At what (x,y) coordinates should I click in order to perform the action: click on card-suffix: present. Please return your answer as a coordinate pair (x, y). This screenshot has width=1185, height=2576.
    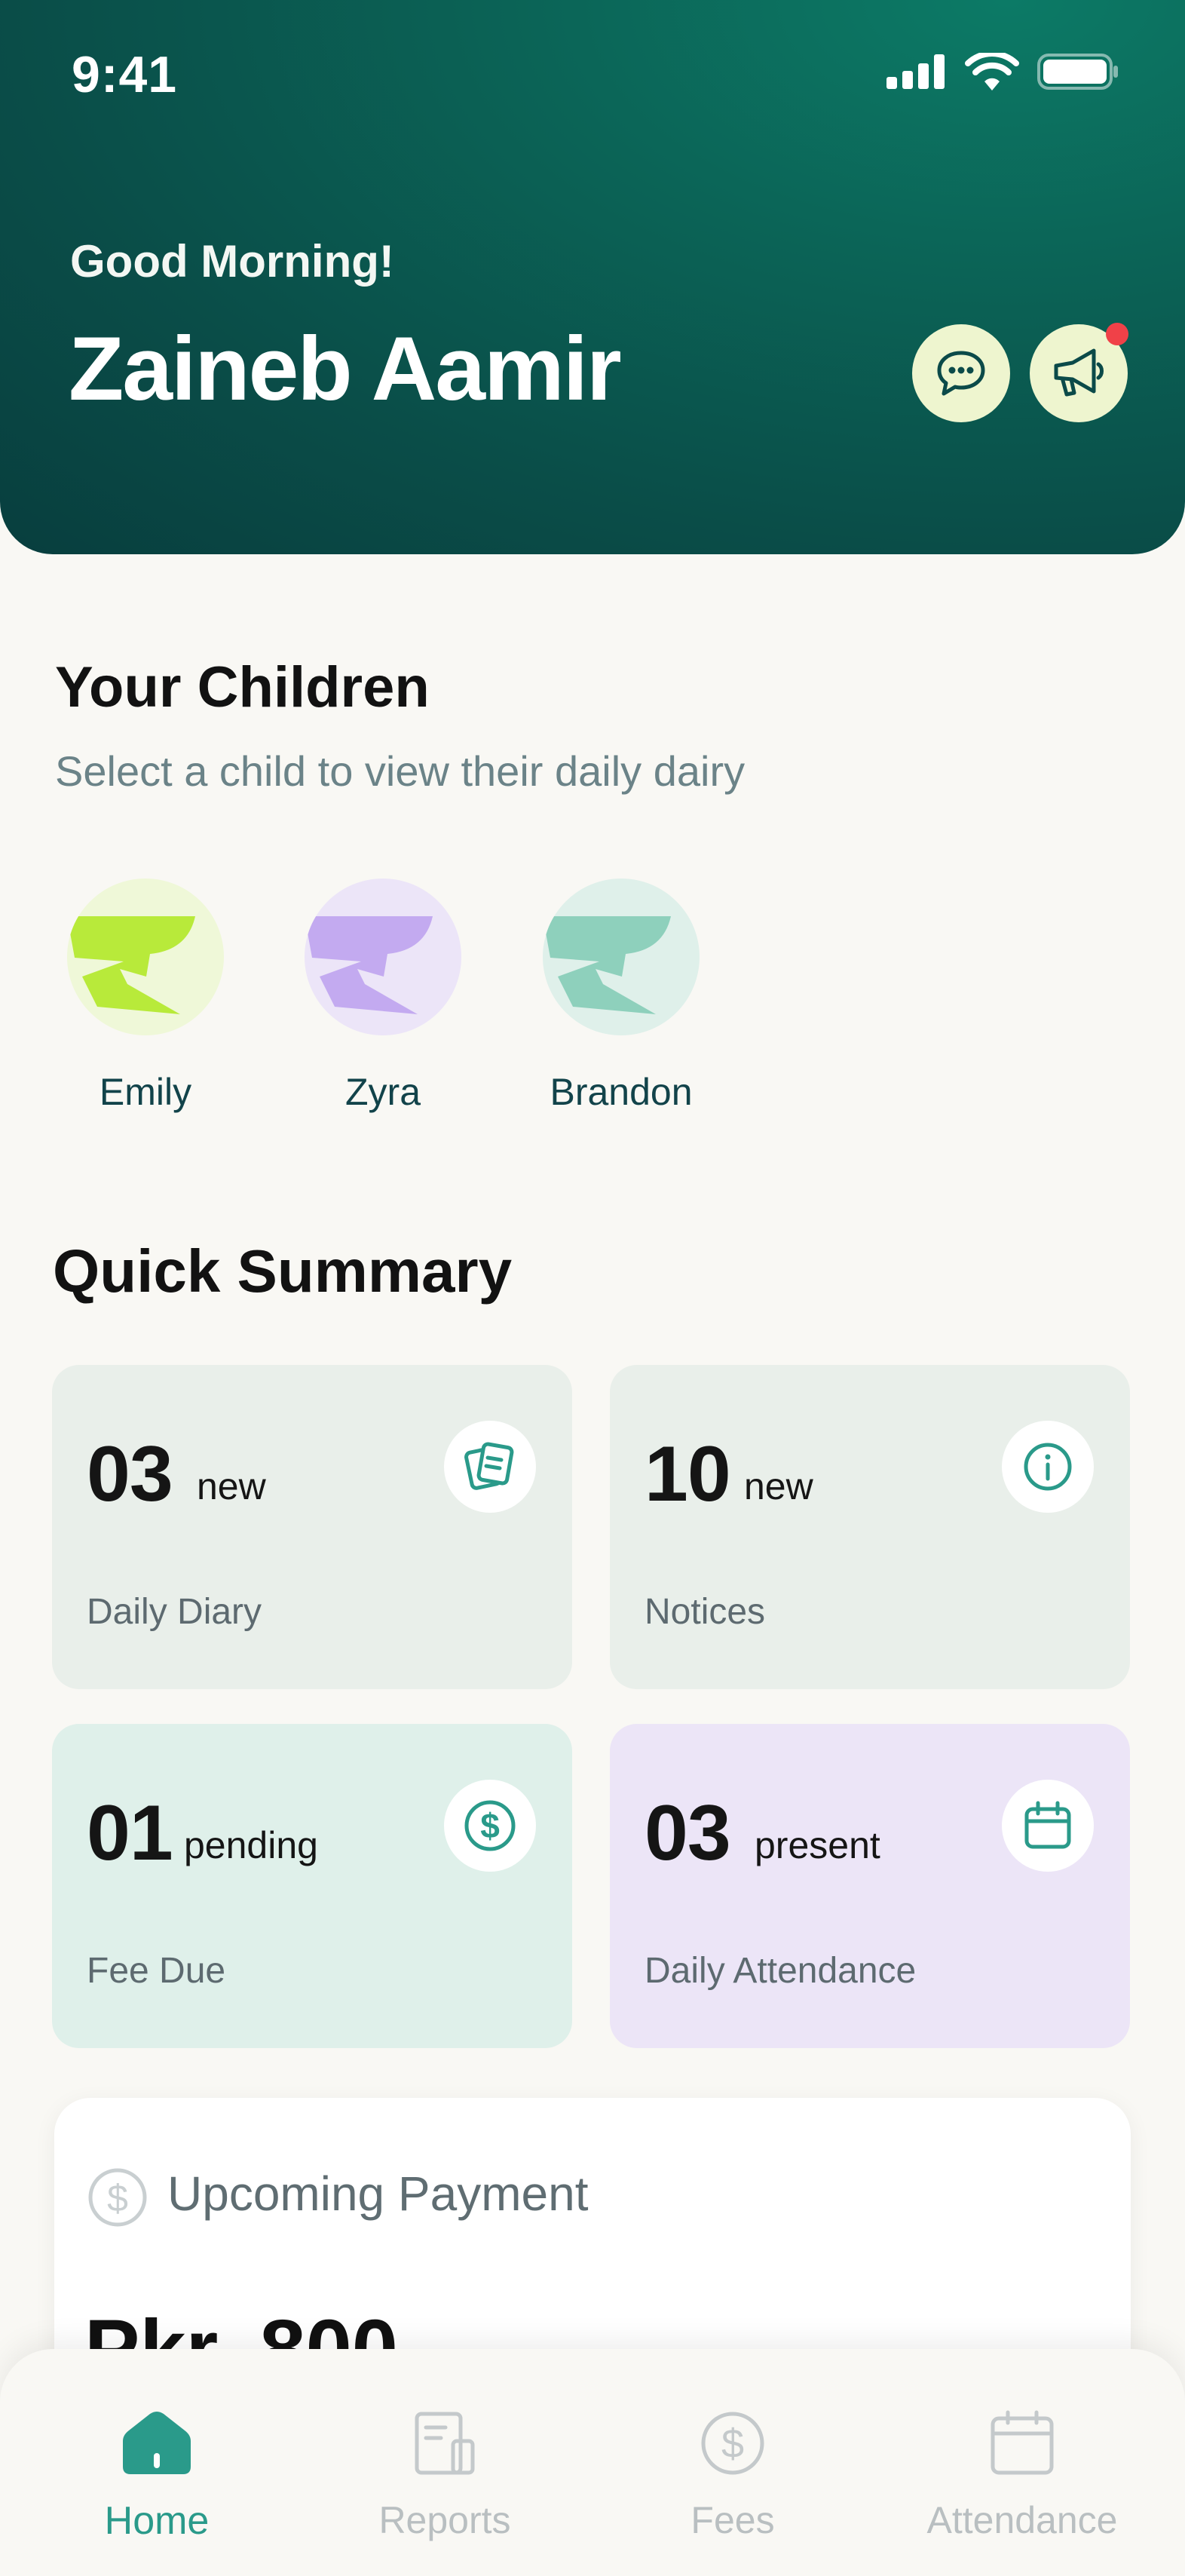
    Looking at the image, I should click on (817, 1845).